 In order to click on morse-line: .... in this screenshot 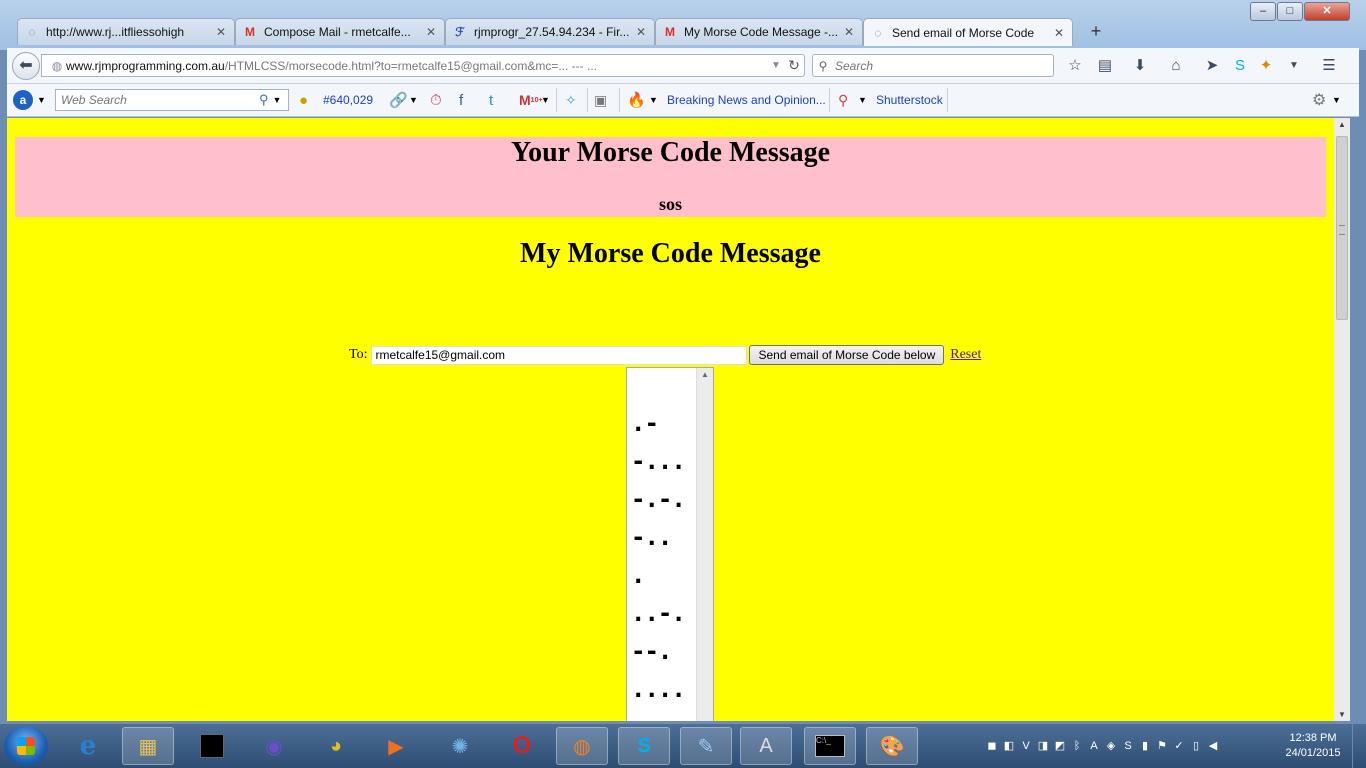, I will do `click(658, 689)`.